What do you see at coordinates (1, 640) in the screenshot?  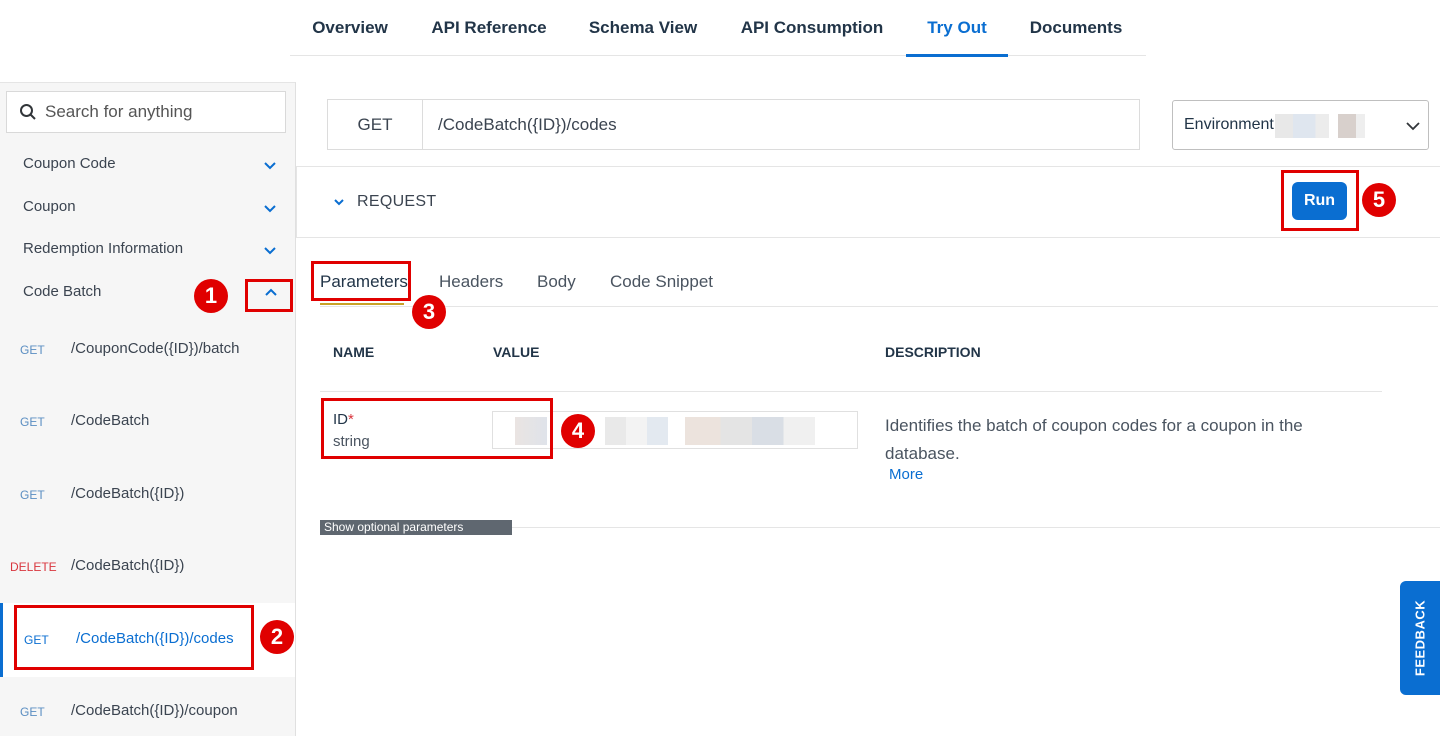 I see `active-indicator` at bounding box center [1, 640].